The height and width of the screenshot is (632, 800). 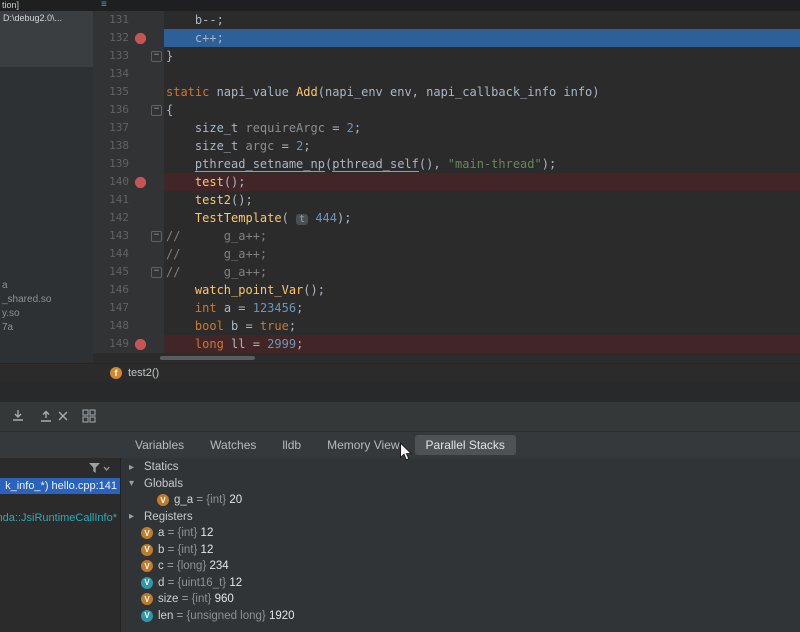 I want to click on gutter: 143 −, so click(x=128, y=236).